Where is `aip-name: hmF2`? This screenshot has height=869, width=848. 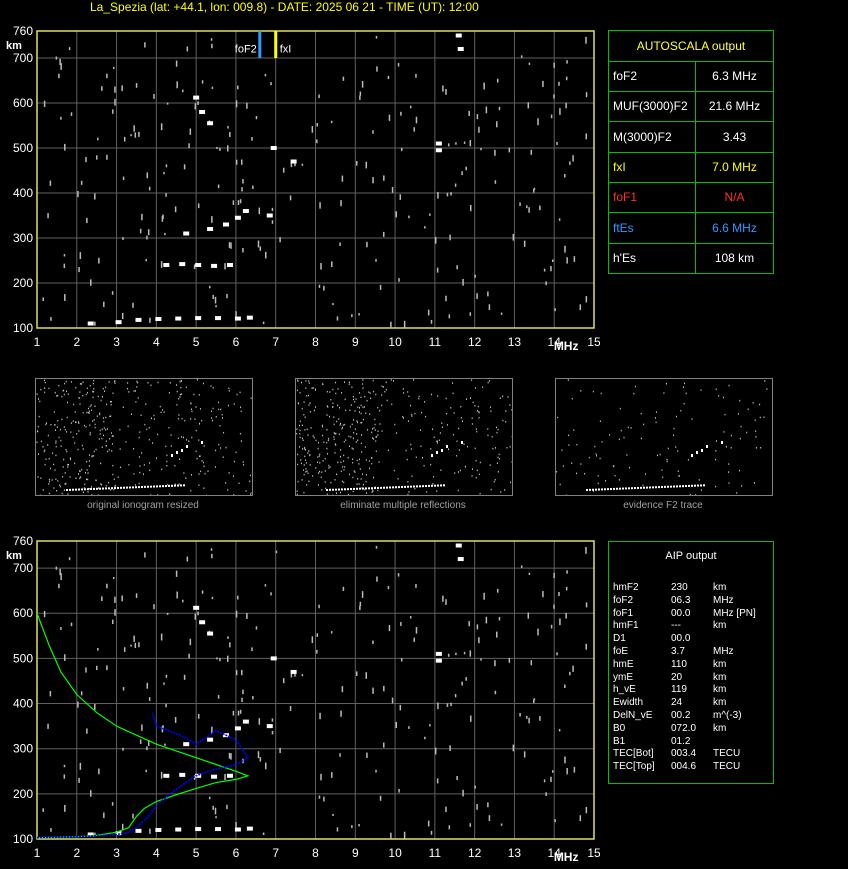 aip-name: hmF2 is located at coordinates (626, 587).